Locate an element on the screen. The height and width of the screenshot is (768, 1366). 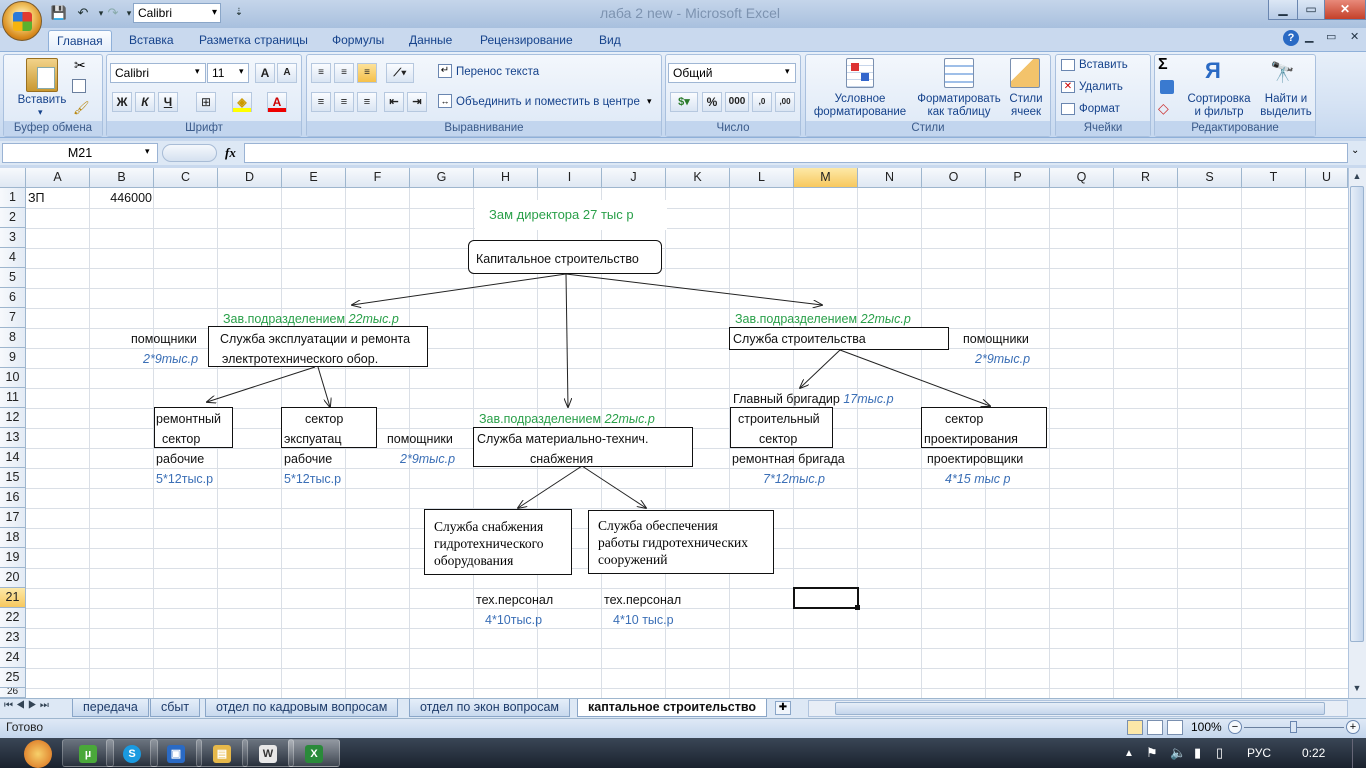
design-sector-line2: проектирования is located at coordinates (971, 439).